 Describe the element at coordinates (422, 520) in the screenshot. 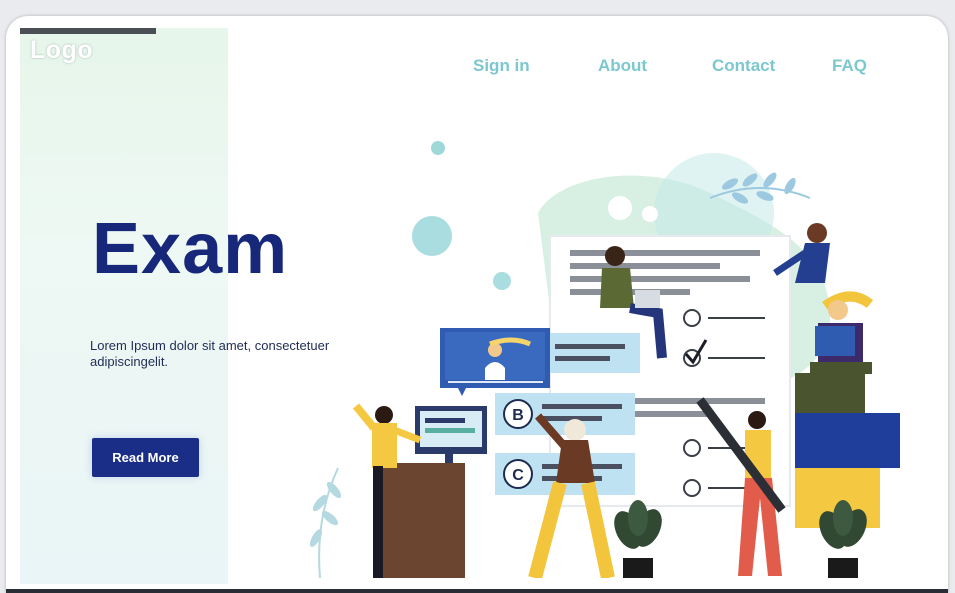

I see `desk` at that location.